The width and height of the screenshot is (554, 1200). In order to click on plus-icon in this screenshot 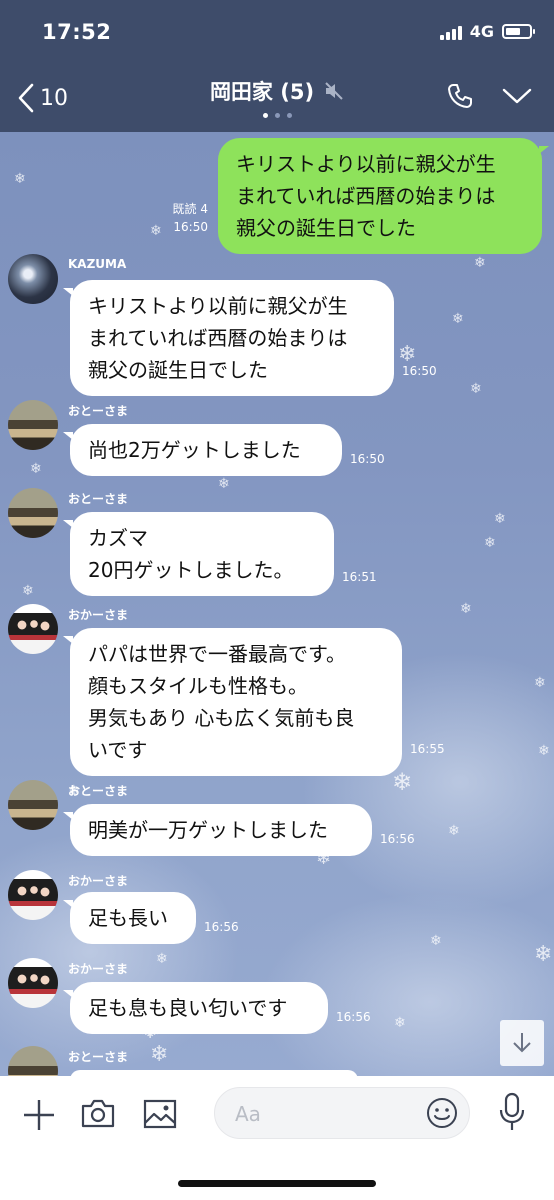, I will do `click(39, 1115)`.